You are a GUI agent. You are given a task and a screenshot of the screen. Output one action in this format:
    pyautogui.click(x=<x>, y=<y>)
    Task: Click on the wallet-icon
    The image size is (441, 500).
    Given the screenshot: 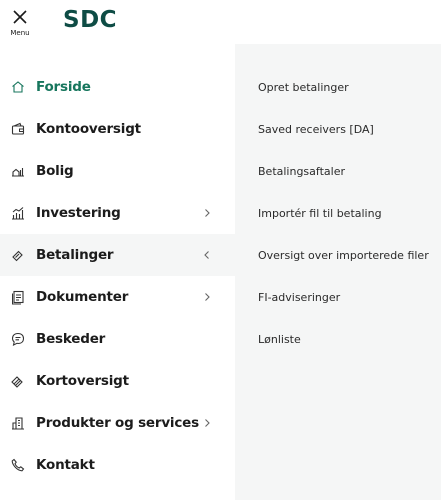 What is the action you would take?
    pyautogui.click(x=18, y=129)
    